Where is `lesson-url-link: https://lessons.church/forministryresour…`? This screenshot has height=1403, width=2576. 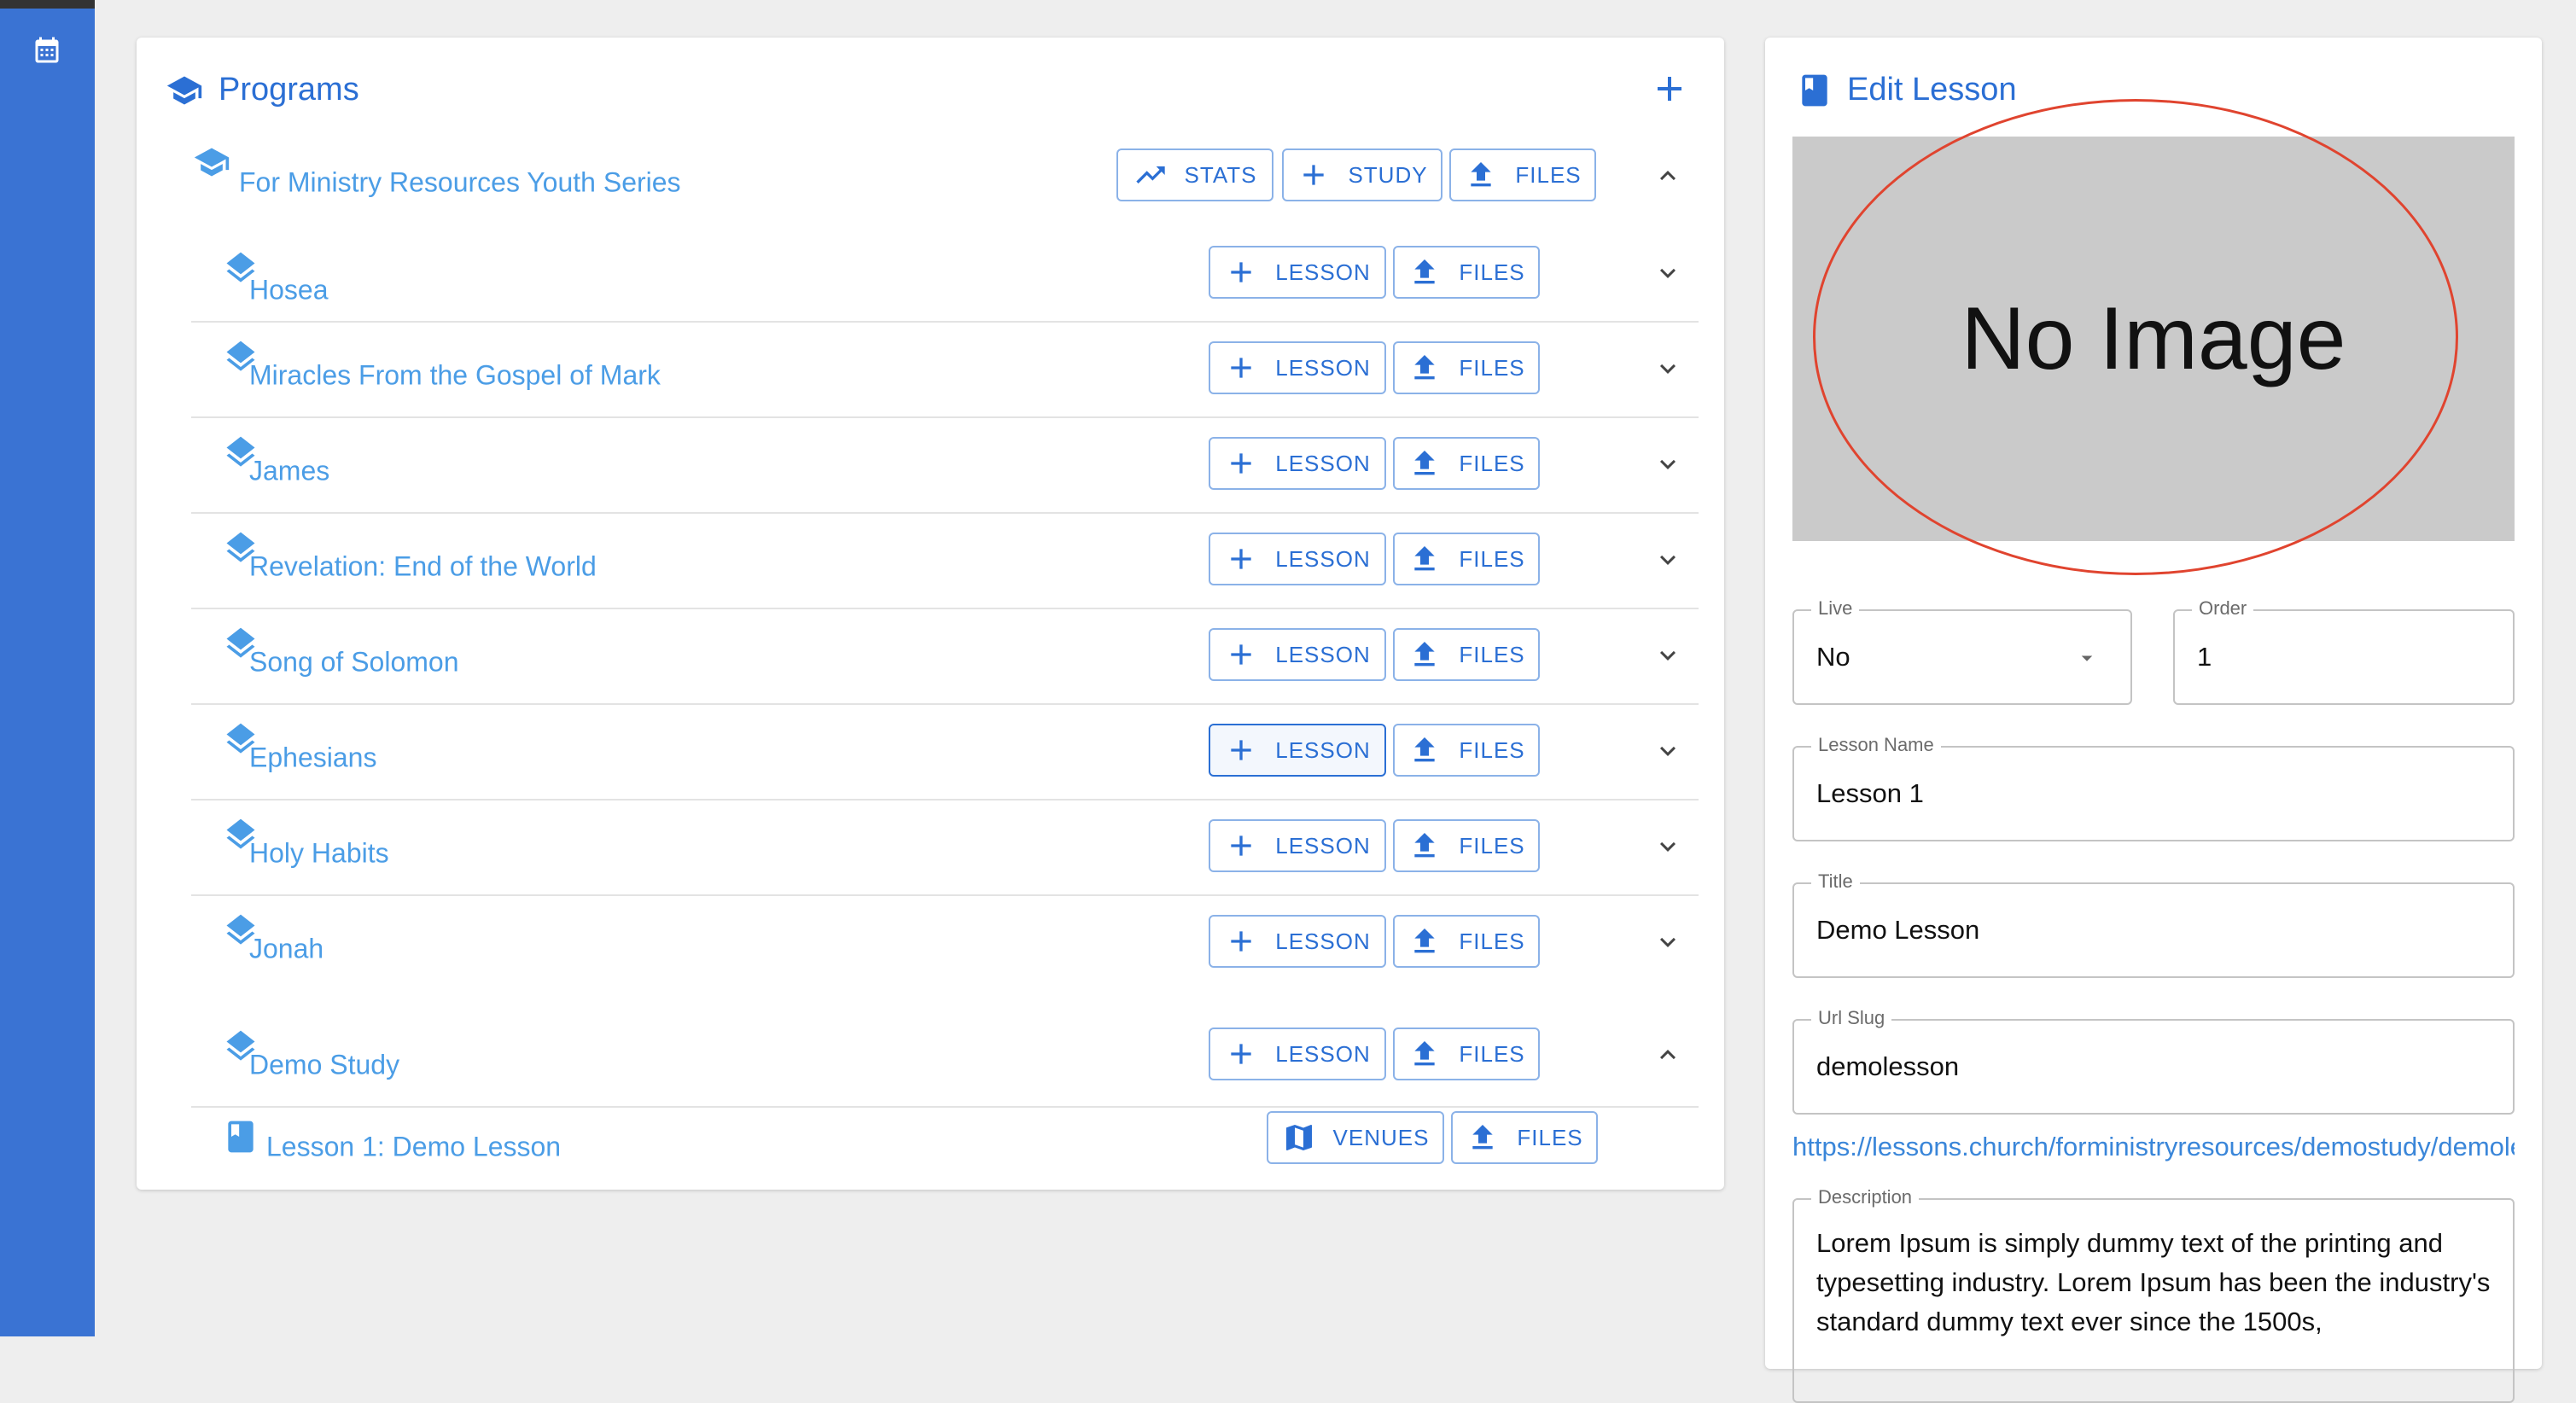
lesson-url-link: https://lessons.church/forministryresour… is located at coordinates (2153, 1147).